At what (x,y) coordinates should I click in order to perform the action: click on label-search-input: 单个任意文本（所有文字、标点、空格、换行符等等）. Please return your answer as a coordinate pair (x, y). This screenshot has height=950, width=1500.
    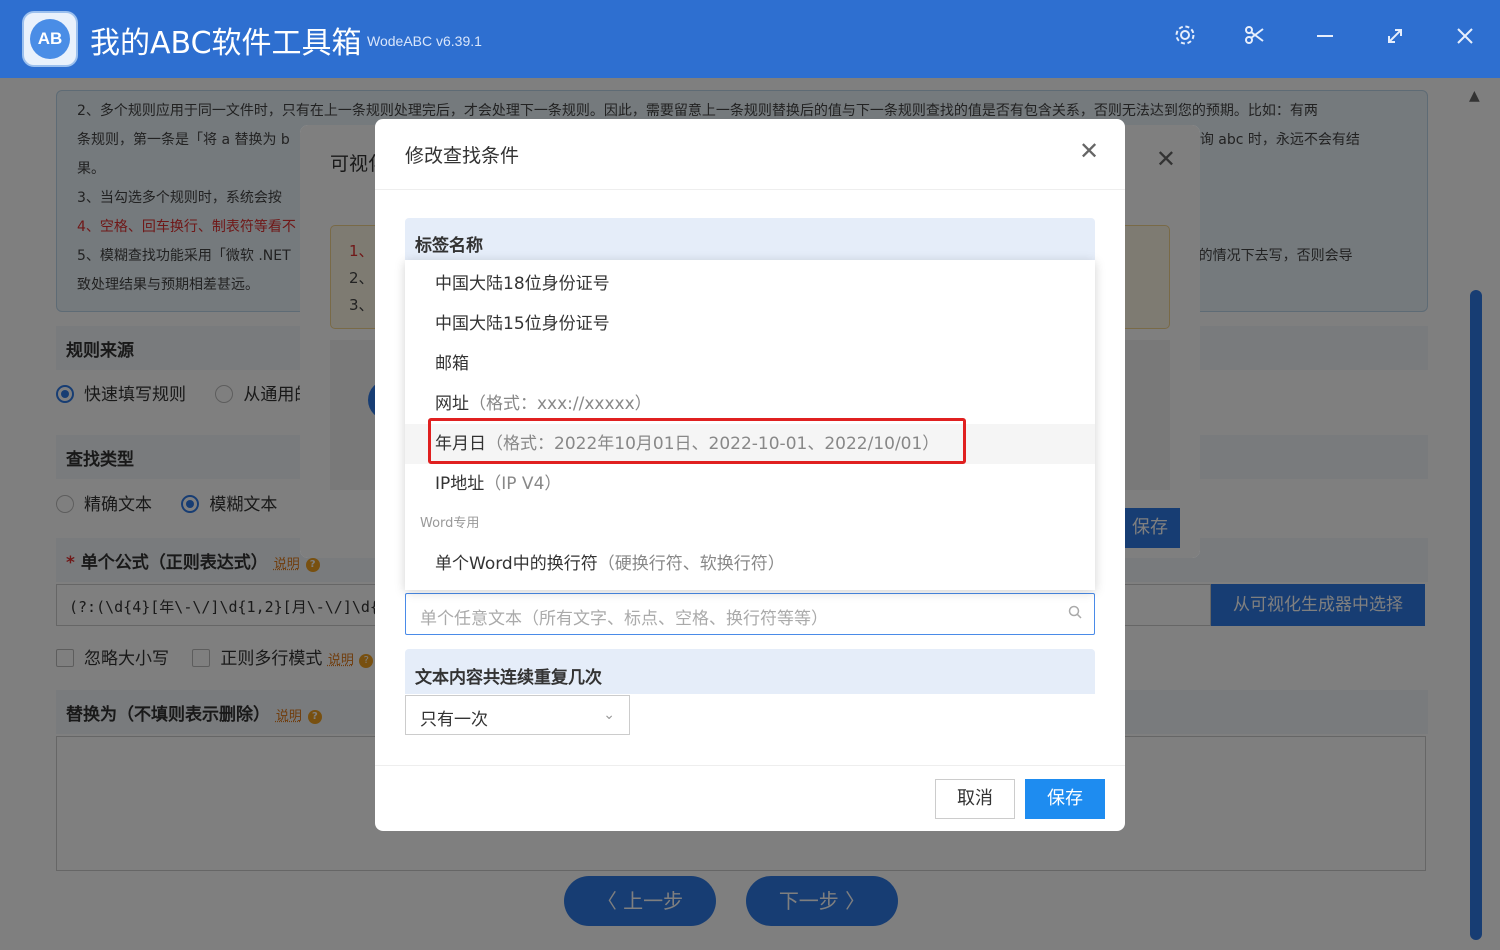
    Looking at the image, I should click on (750, 614).